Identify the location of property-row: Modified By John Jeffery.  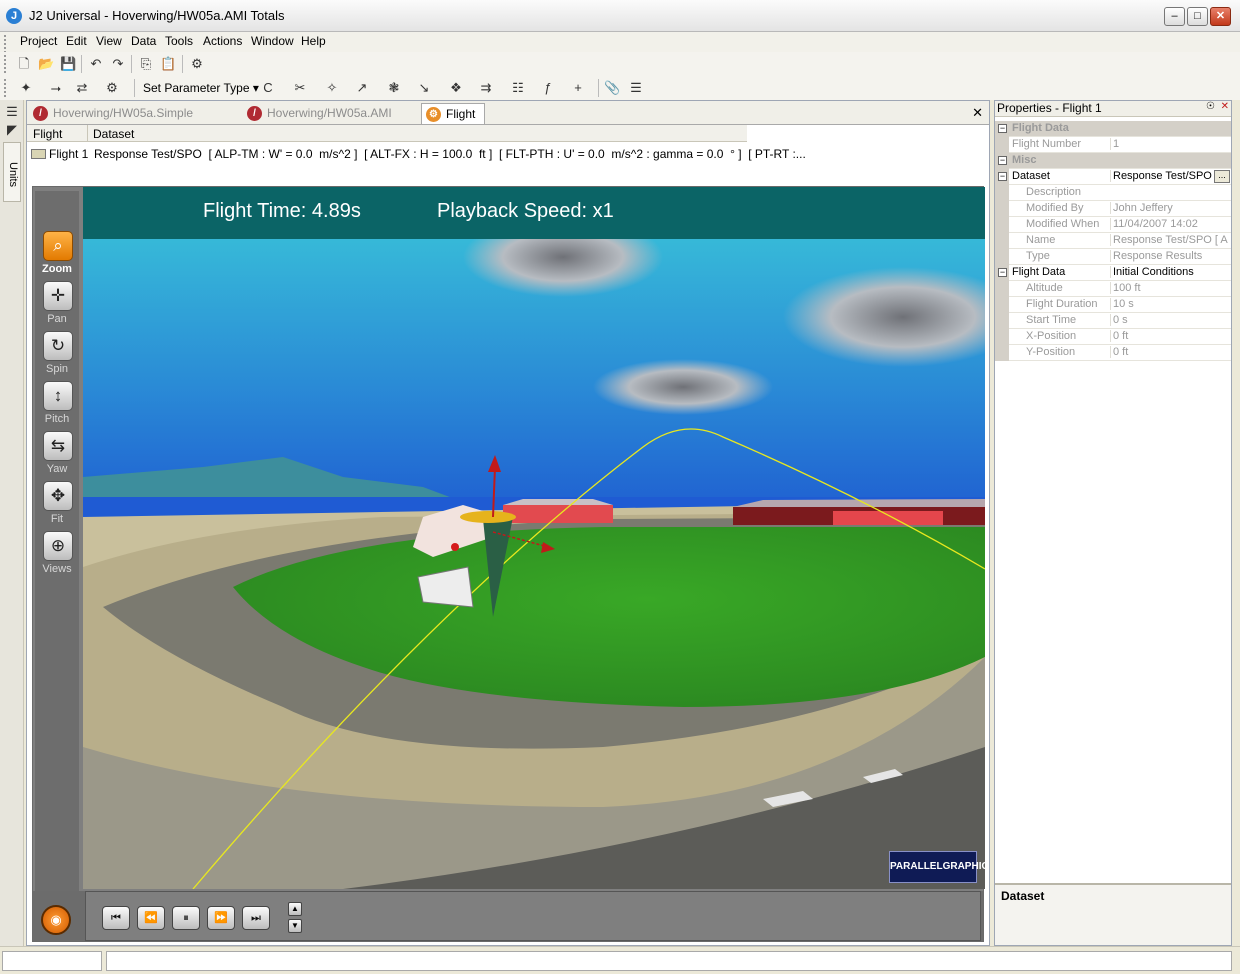
(1113, 209).